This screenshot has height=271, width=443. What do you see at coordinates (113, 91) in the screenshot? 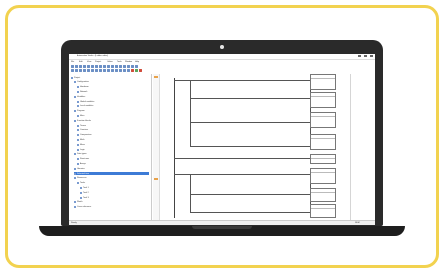
I see `tree-item: Network` at bounding box center [113, 91].